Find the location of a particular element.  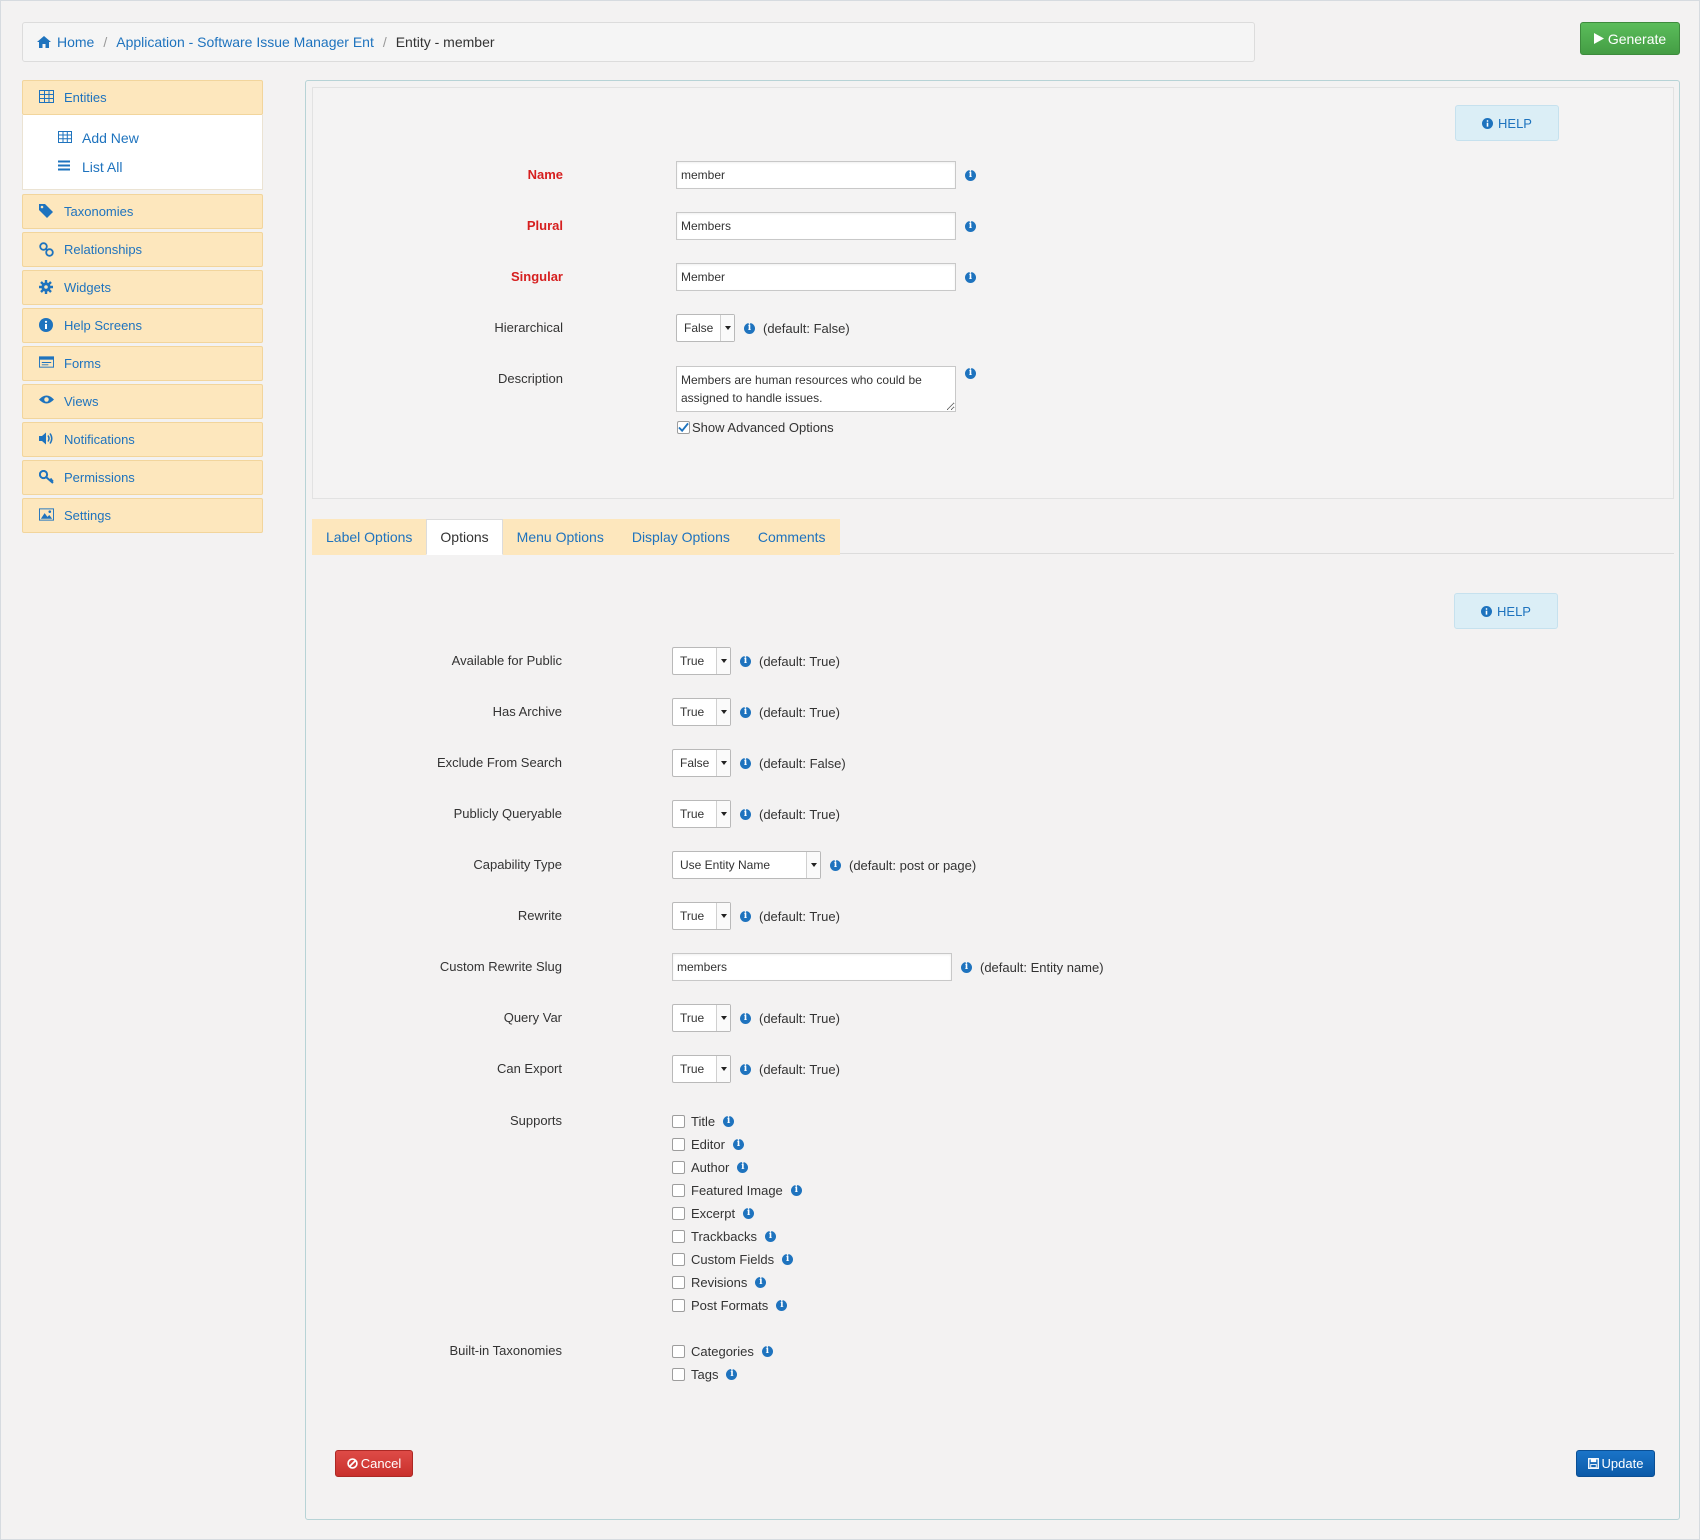

generate-button: Generate is located at coordinates (1630, 38).